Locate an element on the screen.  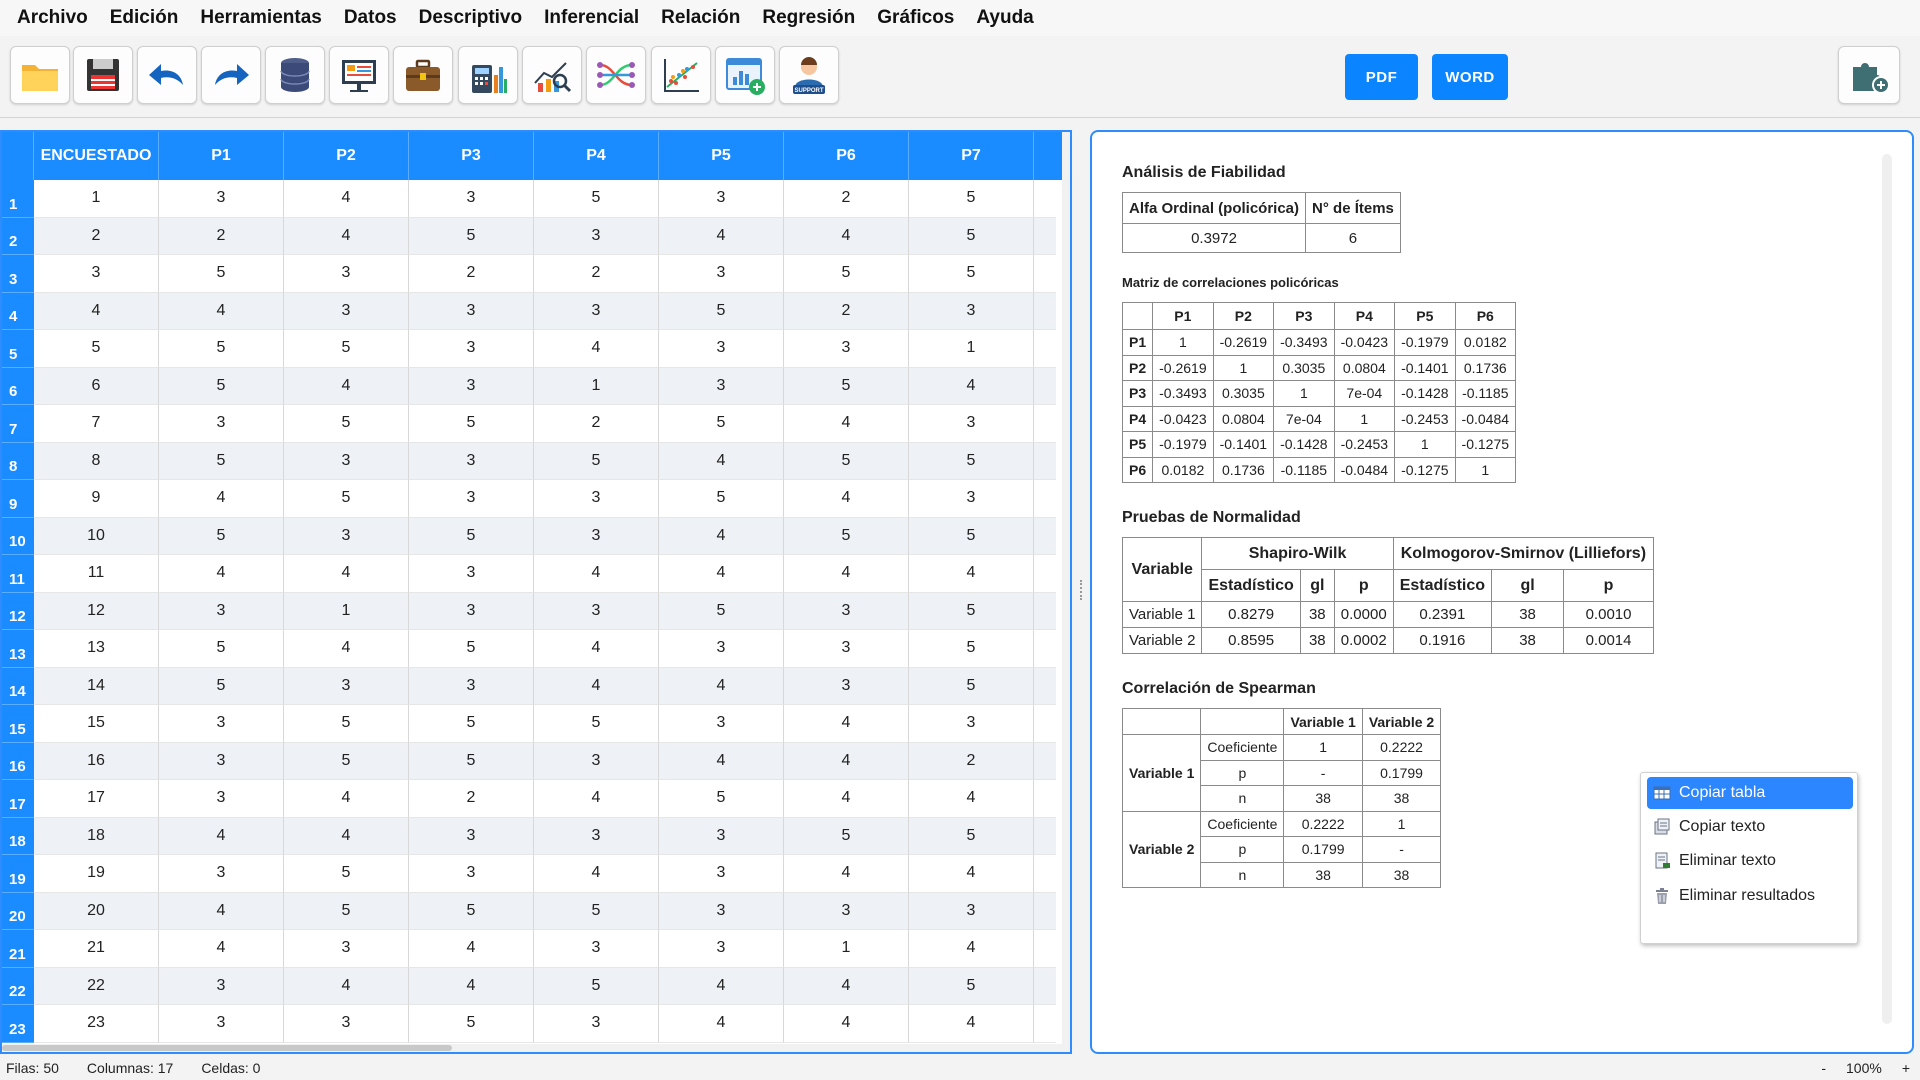
context-menu-item: Copiar texto is located at coordinates (1750, 827).